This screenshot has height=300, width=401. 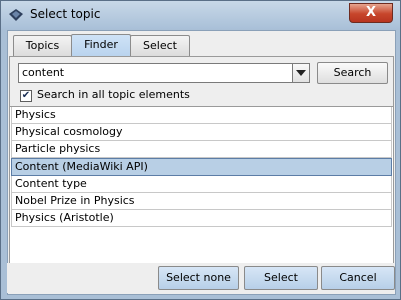 I want to click on select-none-button: Select none, so click(x=198, y=278).